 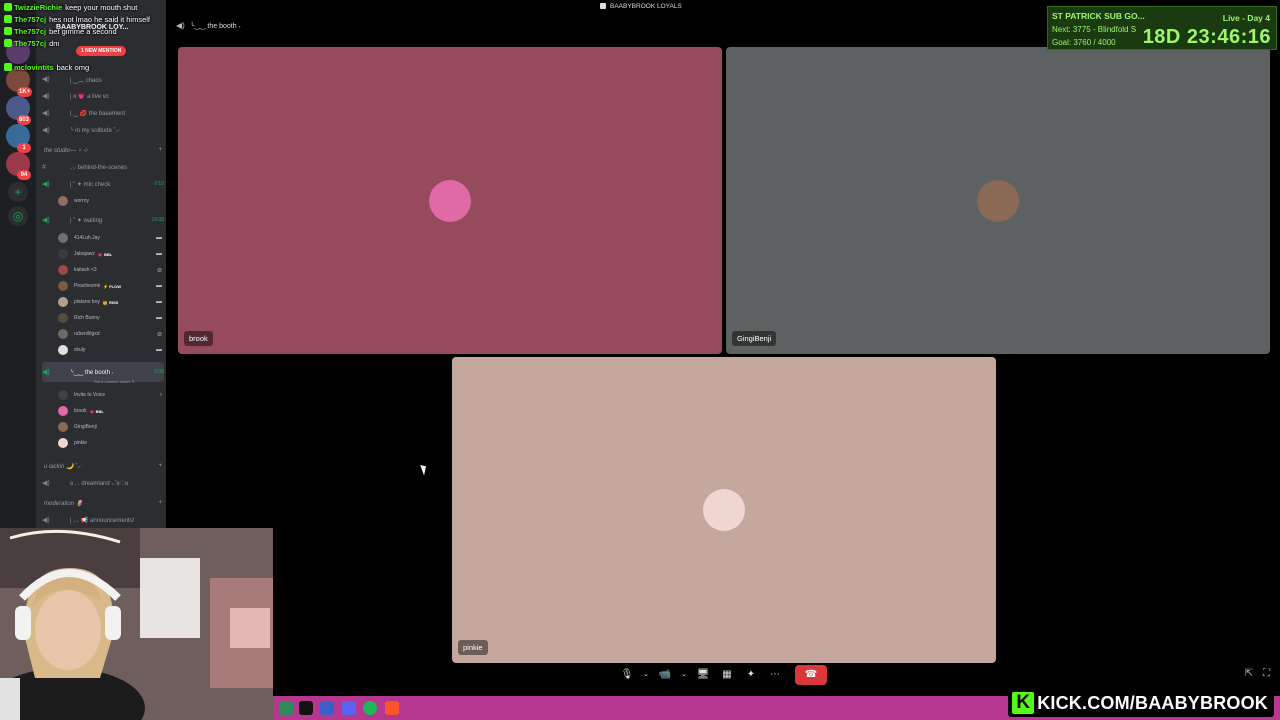 I want to click on mouse-cursor, so click(x=424, y=469).